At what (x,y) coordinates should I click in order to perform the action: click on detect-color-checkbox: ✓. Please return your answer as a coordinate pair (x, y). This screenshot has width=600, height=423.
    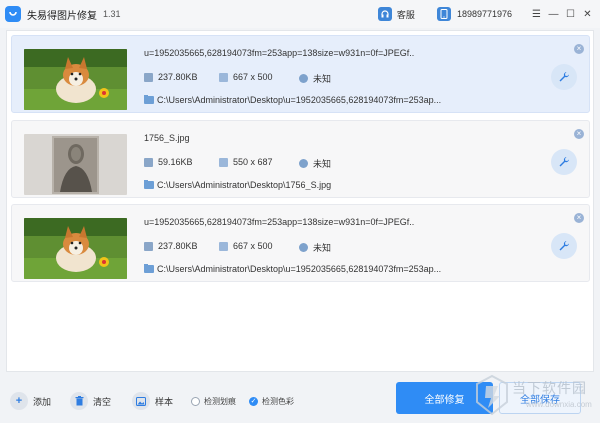
    Looking at the image, I should click on (253, 401).